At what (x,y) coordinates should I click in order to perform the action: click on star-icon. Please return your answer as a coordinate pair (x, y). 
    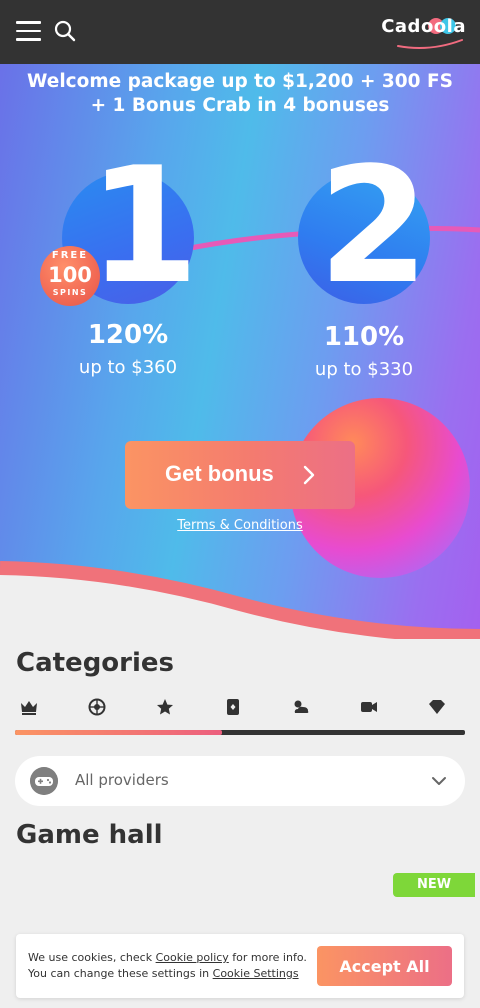
    Looking at the image, I should click on (165, 707).